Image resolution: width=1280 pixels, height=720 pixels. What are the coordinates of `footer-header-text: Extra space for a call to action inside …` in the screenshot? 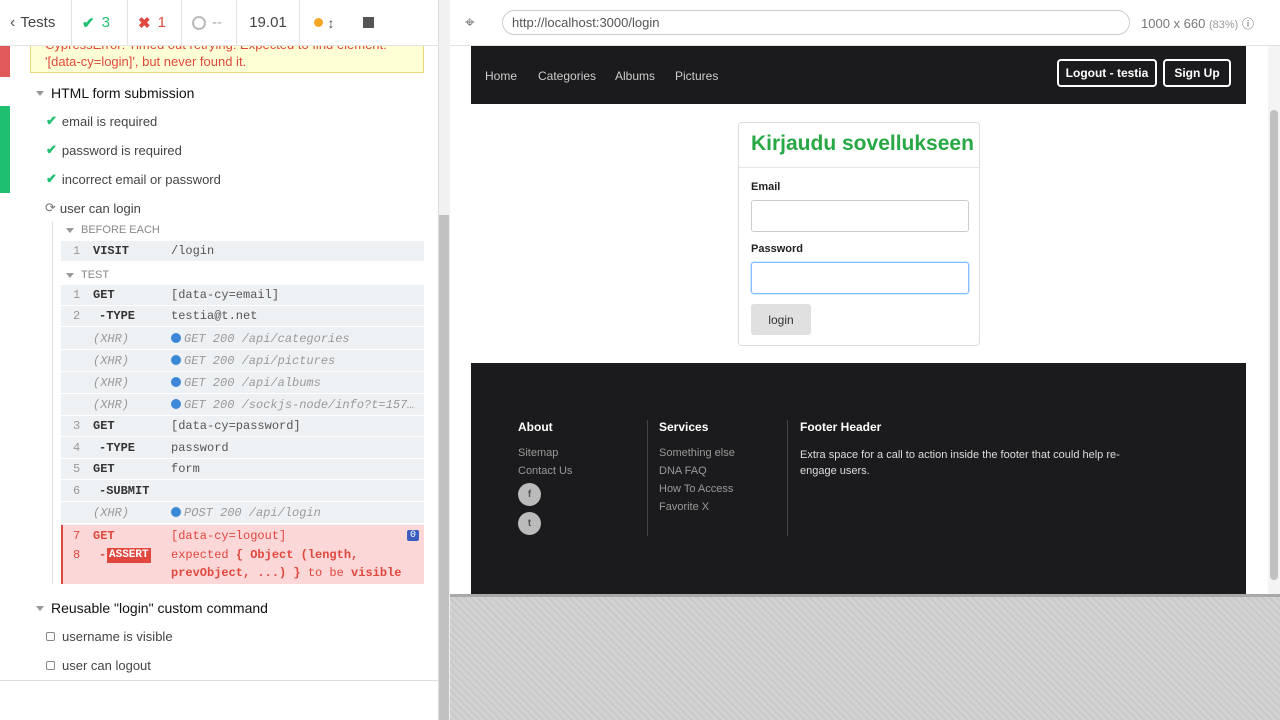 It's located at (960, 463).